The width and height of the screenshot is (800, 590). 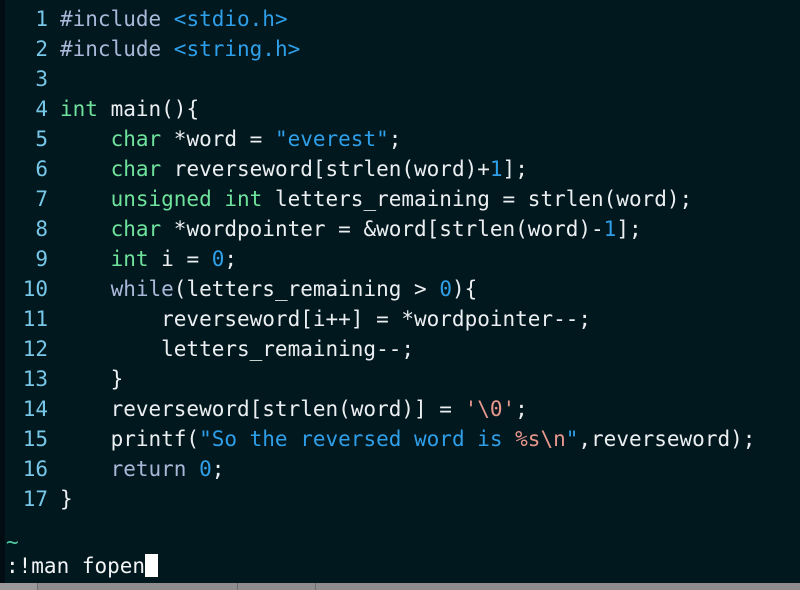 What do you see at coordinates (326, 319) in the screenshot?
I see `token-plain: reverseword[i++] = *wordpointer--;` at bounding box center [326, 319].